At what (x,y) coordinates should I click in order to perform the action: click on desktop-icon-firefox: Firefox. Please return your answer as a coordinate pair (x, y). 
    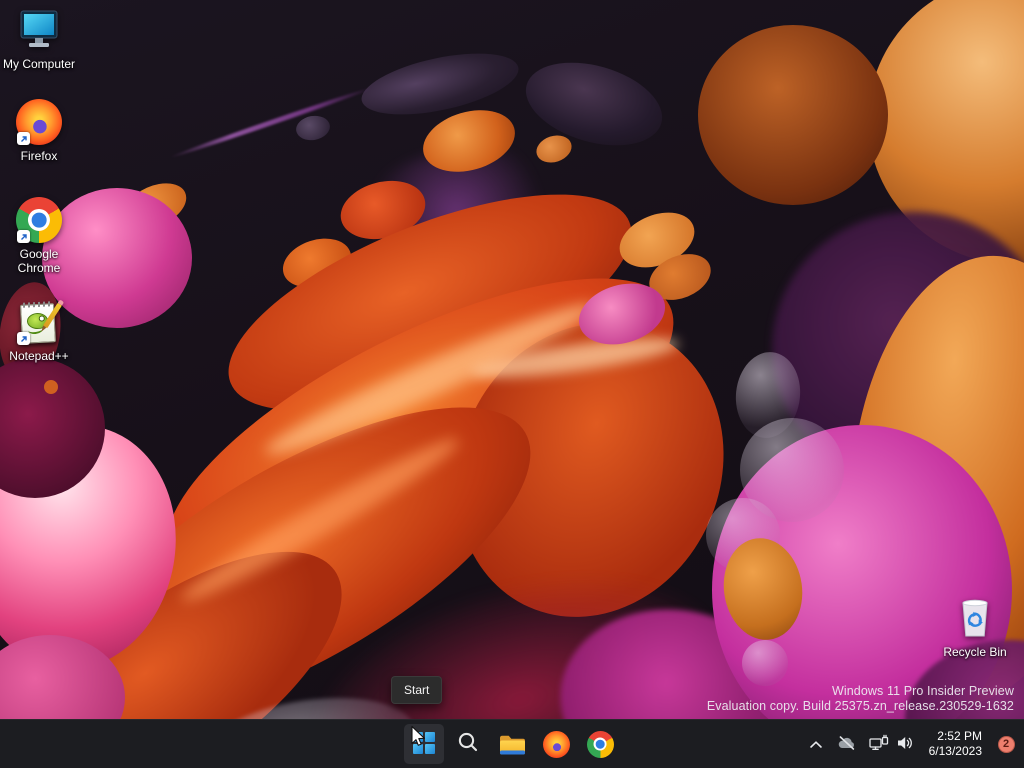
    Looking at the image, I should click on (39, 130).